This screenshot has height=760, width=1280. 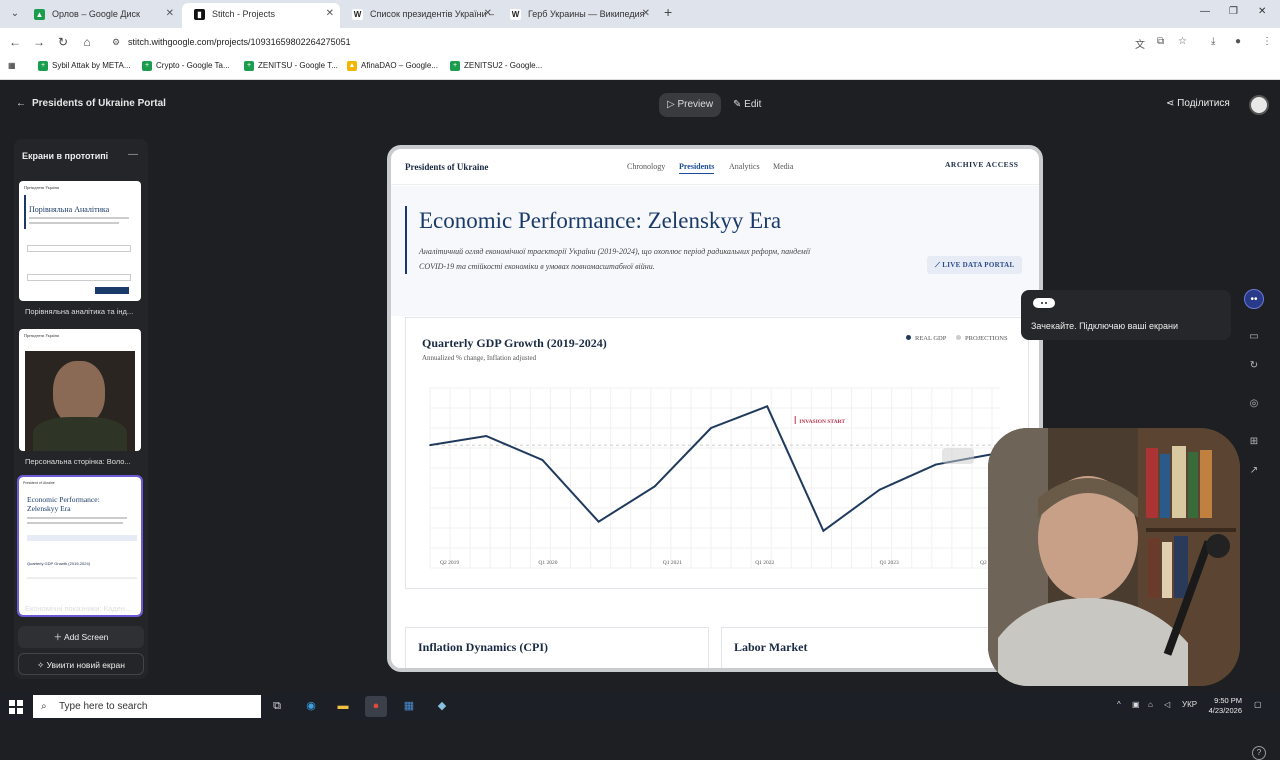 What do you see at coordinates (39, 42) in the screenshot?
I see `forward-icon: →` at bounding box center [39, 42].